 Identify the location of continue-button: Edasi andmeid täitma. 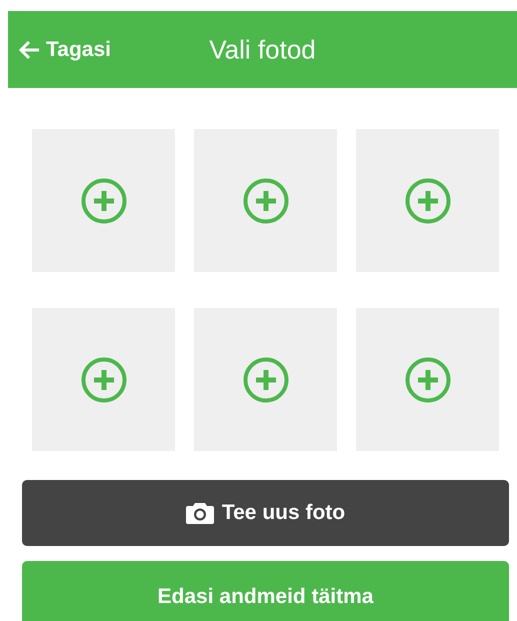
(265, 591).